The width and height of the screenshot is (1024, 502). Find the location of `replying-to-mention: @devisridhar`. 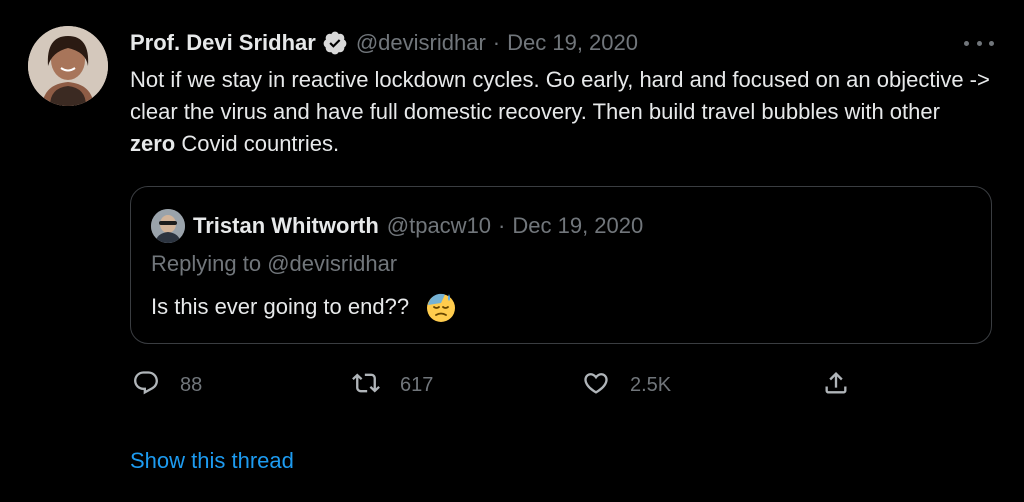

replying-to-mention: @devisridhar is located at coordinates (332, 263).